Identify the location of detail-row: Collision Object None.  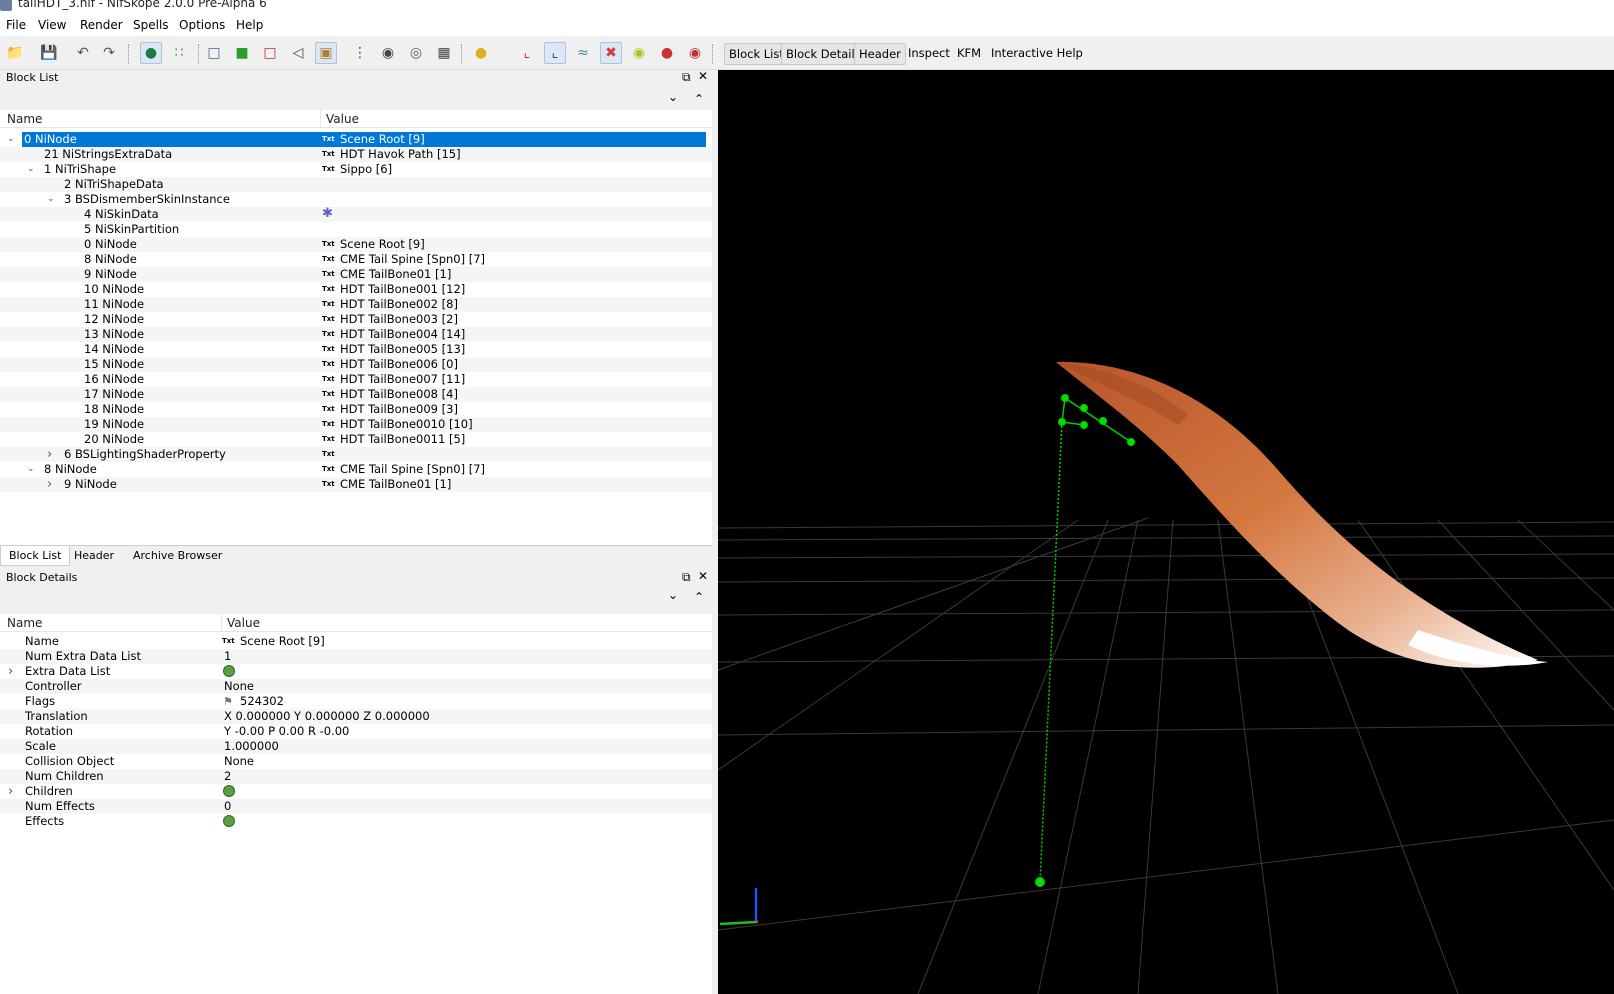
(356, 761).